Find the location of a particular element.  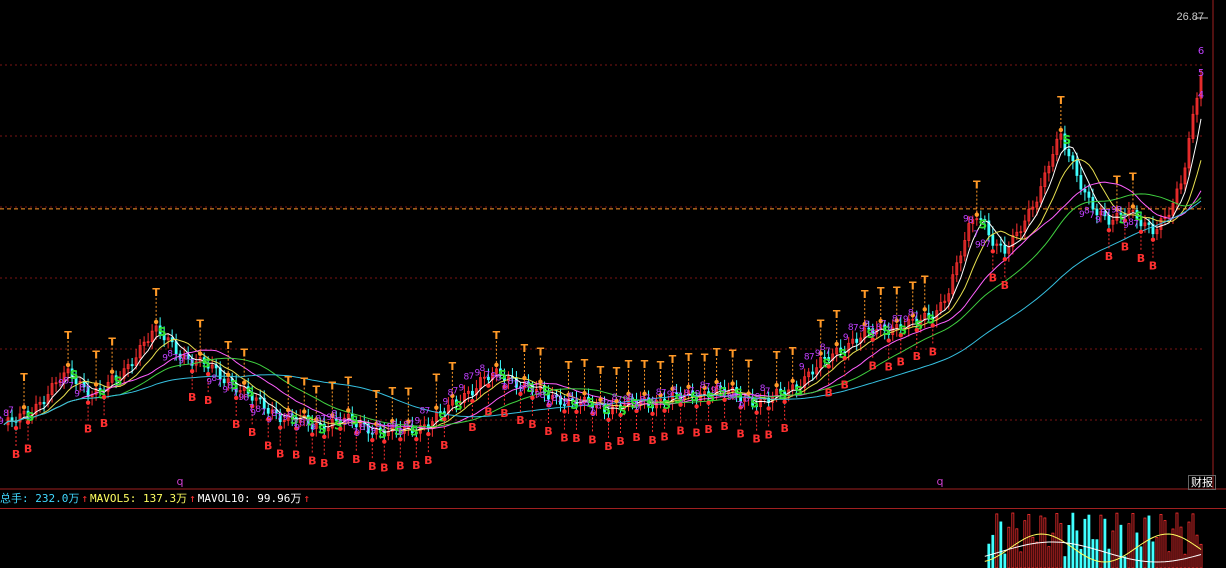

s-signal-label: S is located at coordinates (74, 375).